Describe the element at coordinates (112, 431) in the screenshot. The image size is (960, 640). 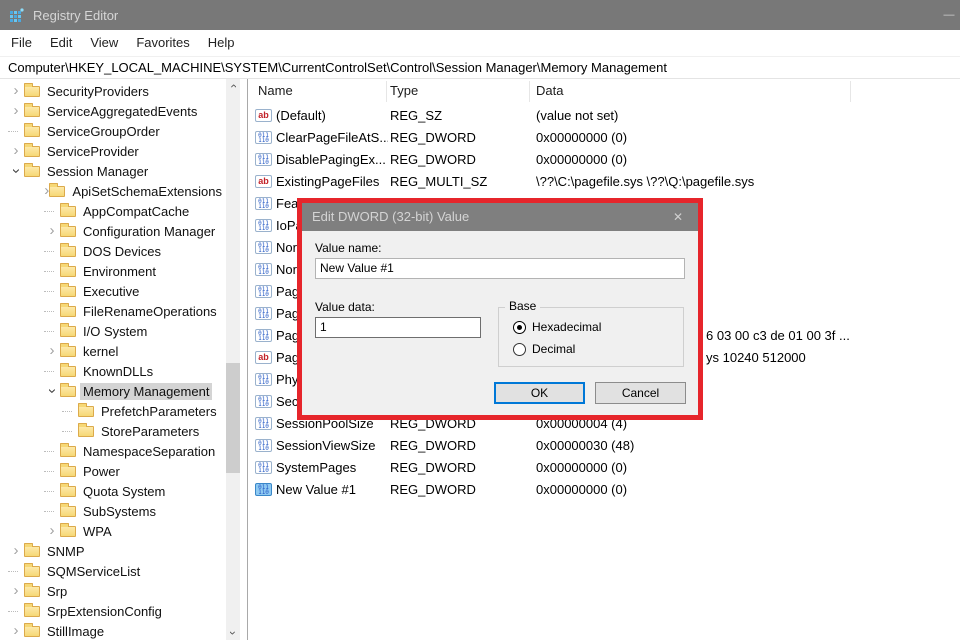
I see `tree-item-storeparameters: StoreParameters` at that location.